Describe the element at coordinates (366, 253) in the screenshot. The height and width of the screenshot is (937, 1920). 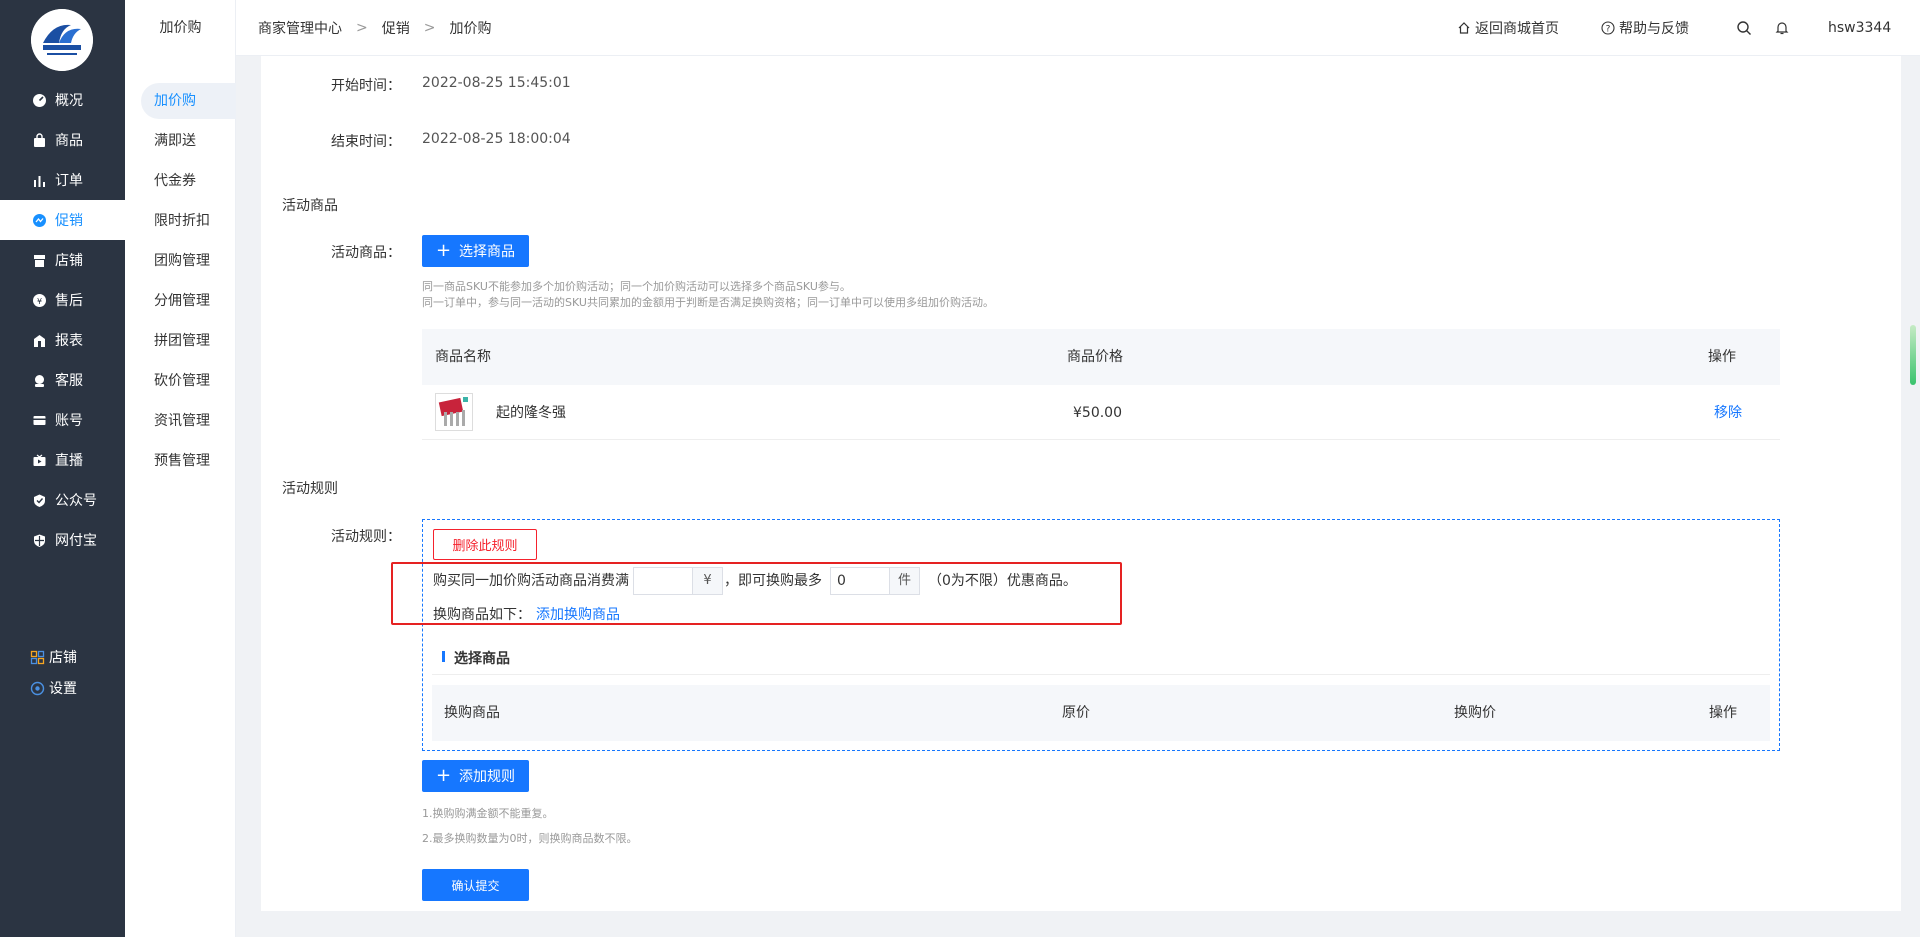
I see `goods-label: 活动商品：` at that location.